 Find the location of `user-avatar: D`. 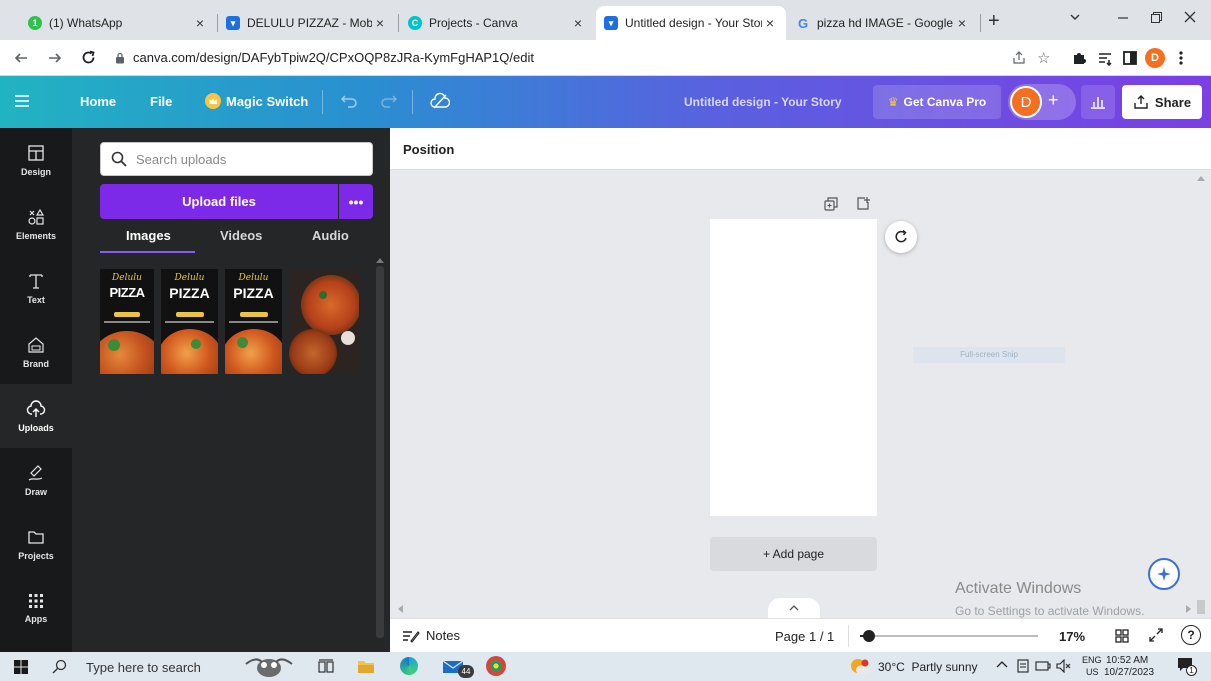

user-avatar: D is located at coordinates (1026, 102).